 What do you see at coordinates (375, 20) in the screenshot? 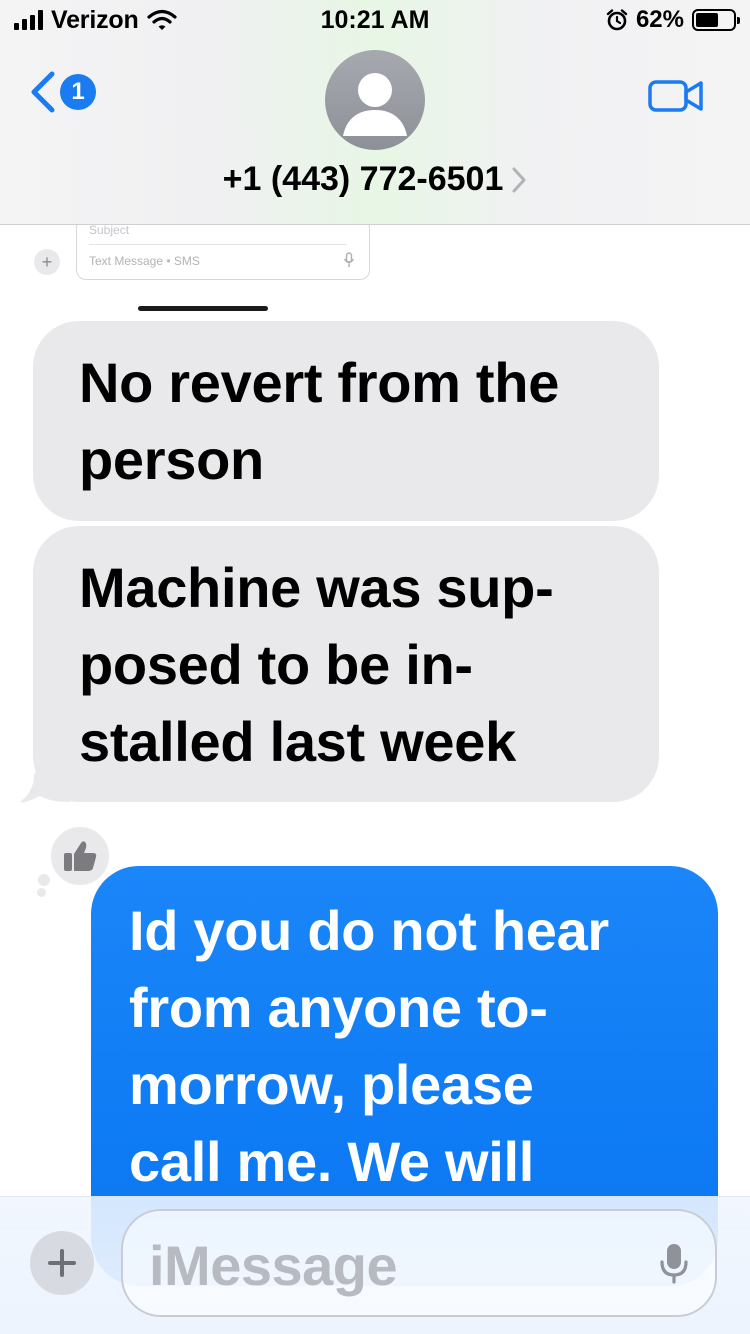
I see `status-bar: Verizon 10:21 AM 62%` at bounding box center [375, 20].